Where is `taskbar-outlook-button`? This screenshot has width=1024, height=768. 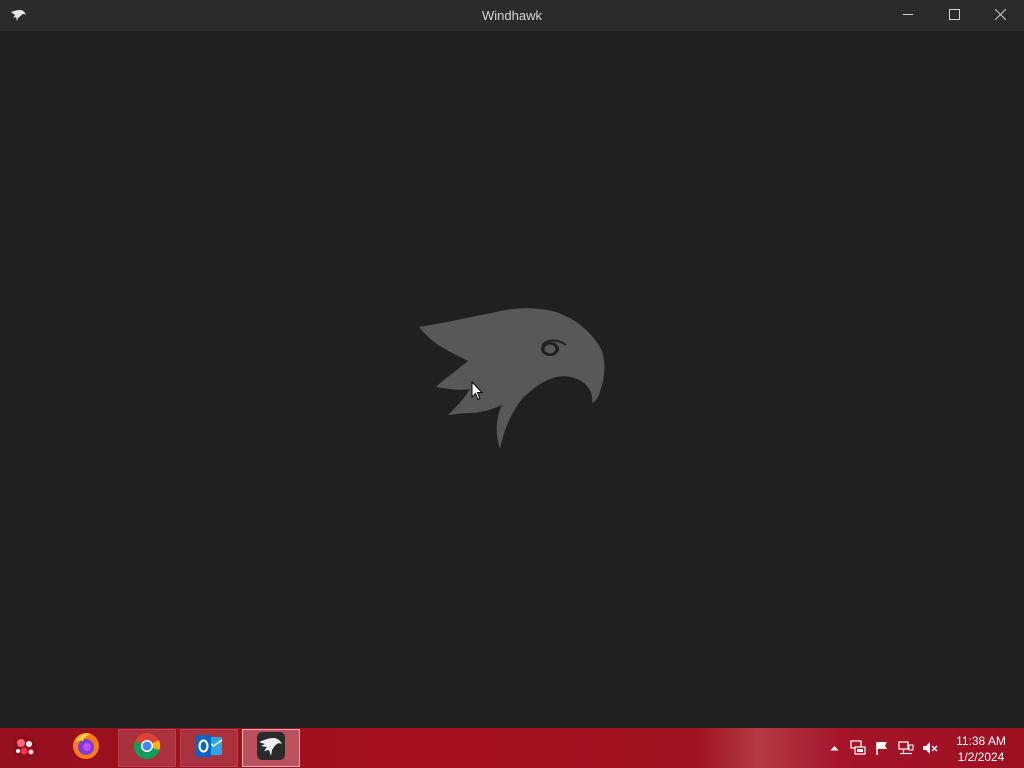
taskbar-outlook-button is located at coordinates (209, 748).